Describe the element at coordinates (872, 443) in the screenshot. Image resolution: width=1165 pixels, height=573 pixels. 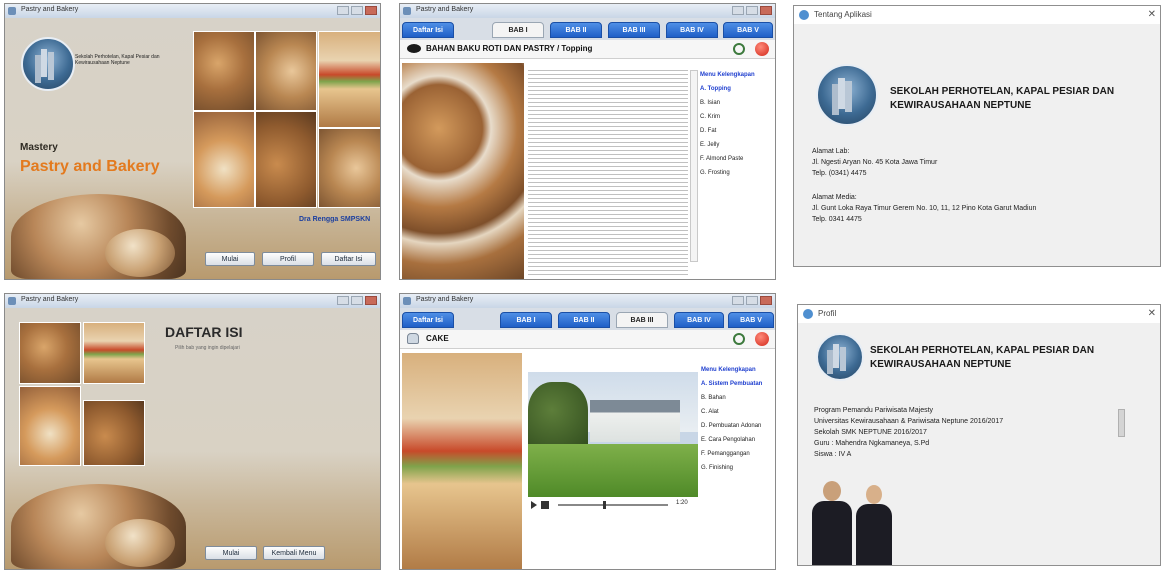
I see `info-line-4: Guru : Mahendra Ngkamaneya, S.Pd` at that location.